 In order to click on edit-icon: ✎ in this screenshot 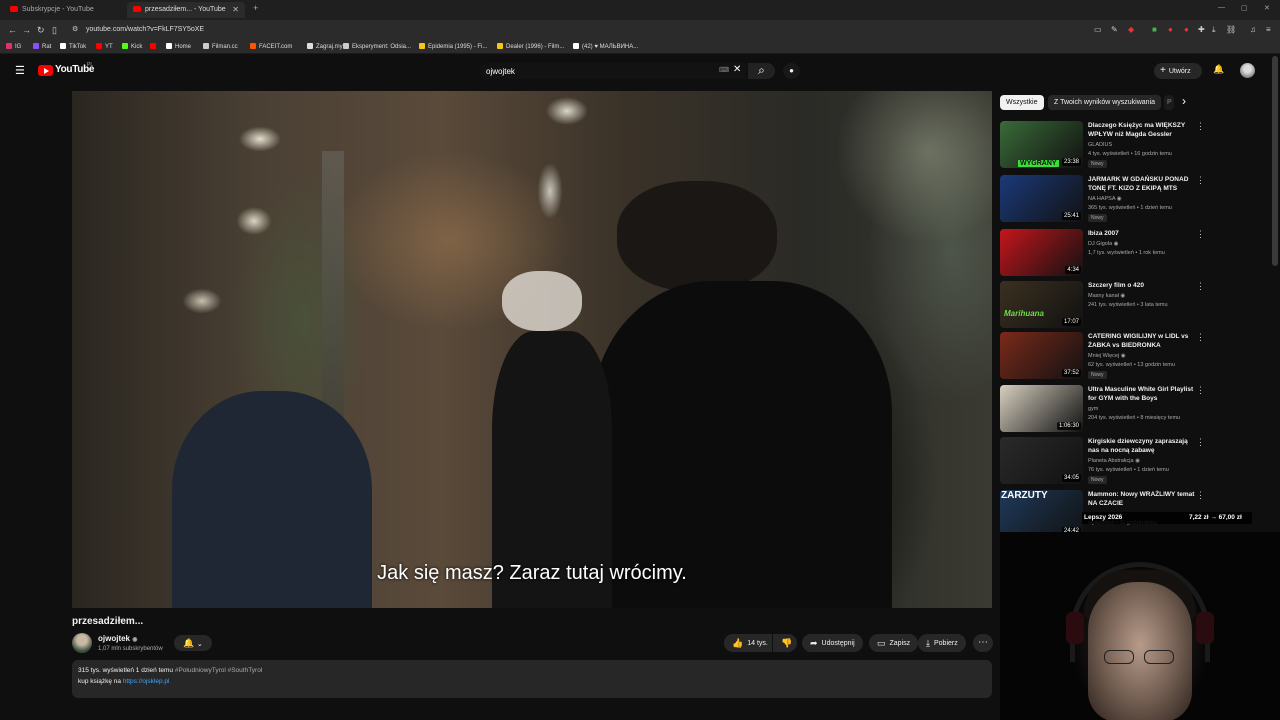, I will do `click(1114, 30)`.